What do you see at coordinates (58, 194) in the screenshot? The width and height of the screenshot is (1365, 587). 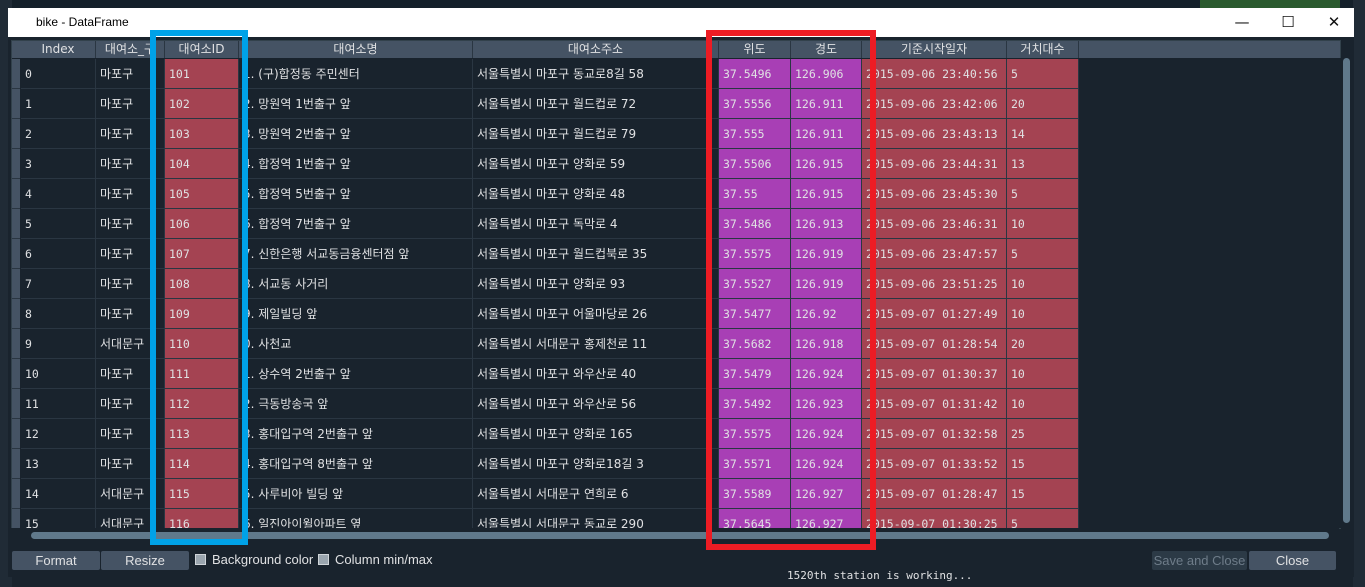 I see `index-cell: 4` at bounding box center [58, 194].